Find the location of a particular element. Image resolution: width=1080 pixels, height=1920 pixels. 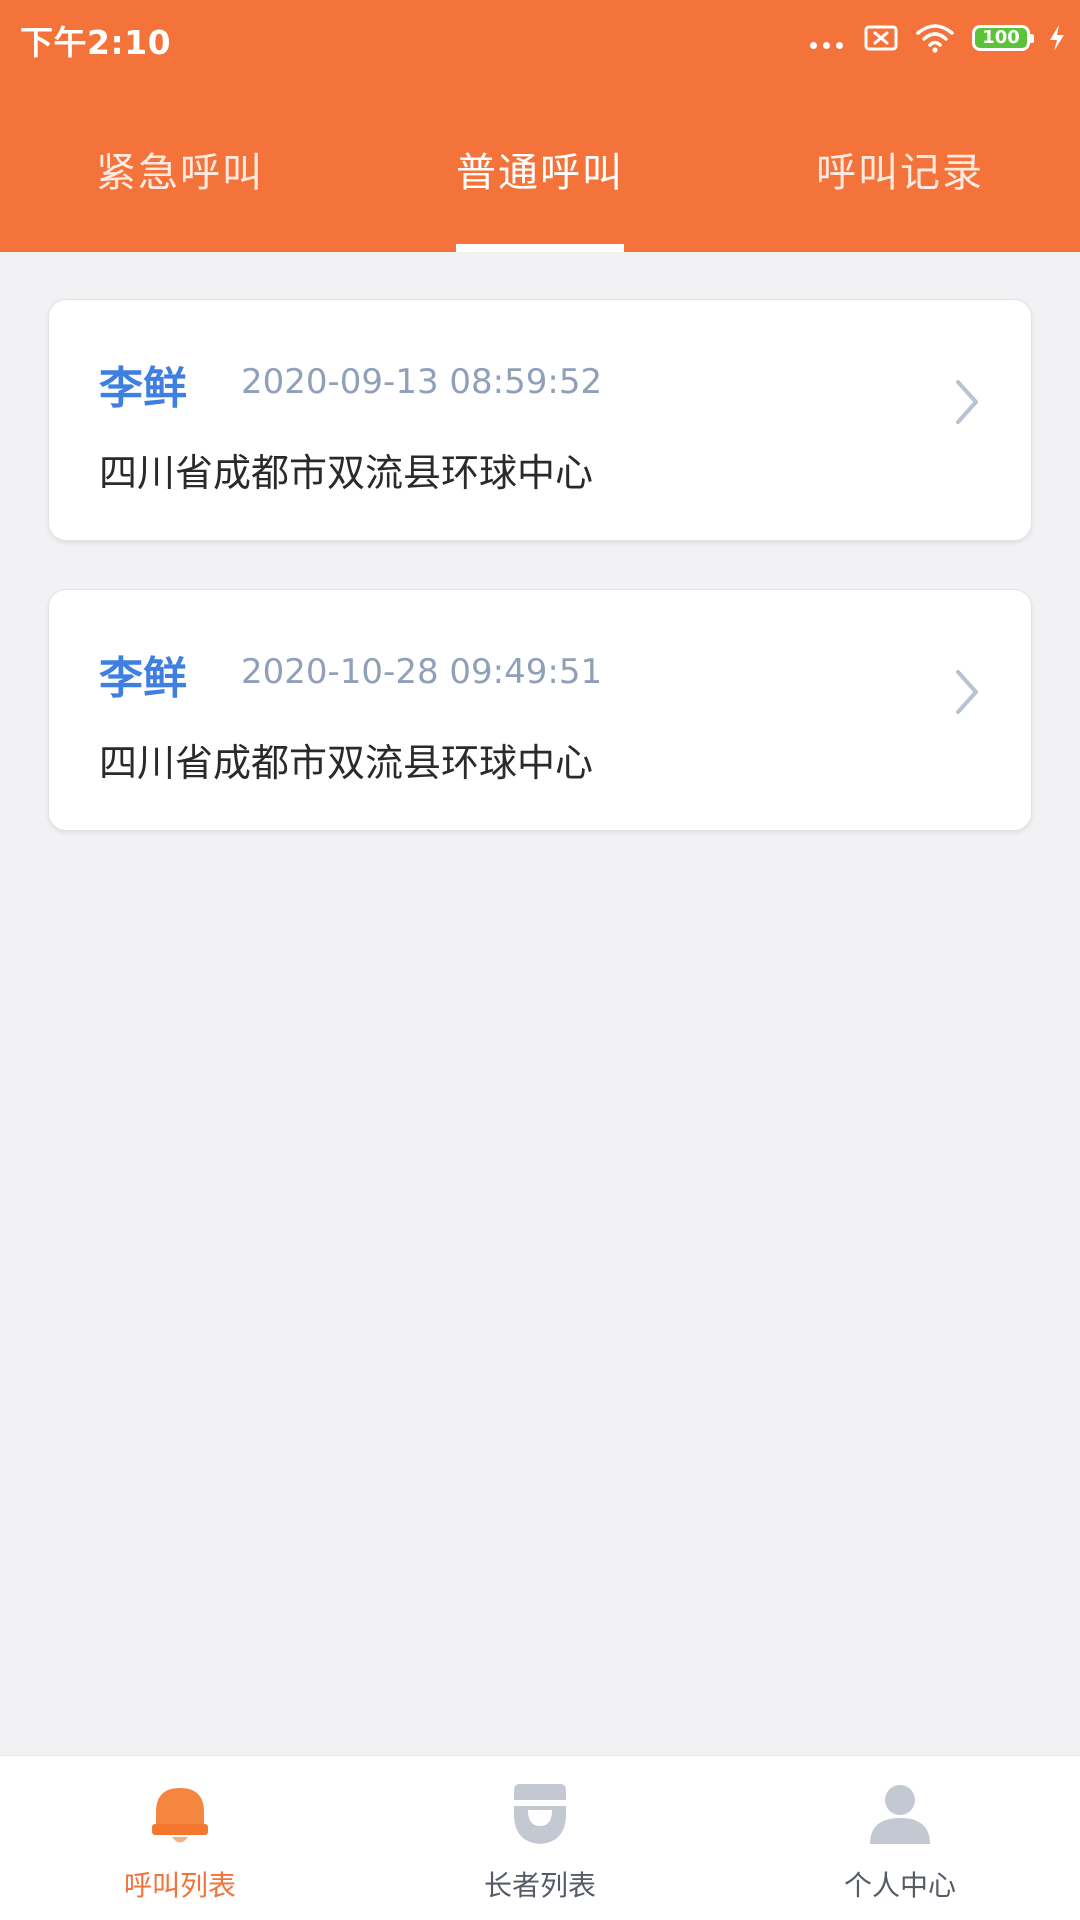

bell-icon is located at coordinates (180, 1815).